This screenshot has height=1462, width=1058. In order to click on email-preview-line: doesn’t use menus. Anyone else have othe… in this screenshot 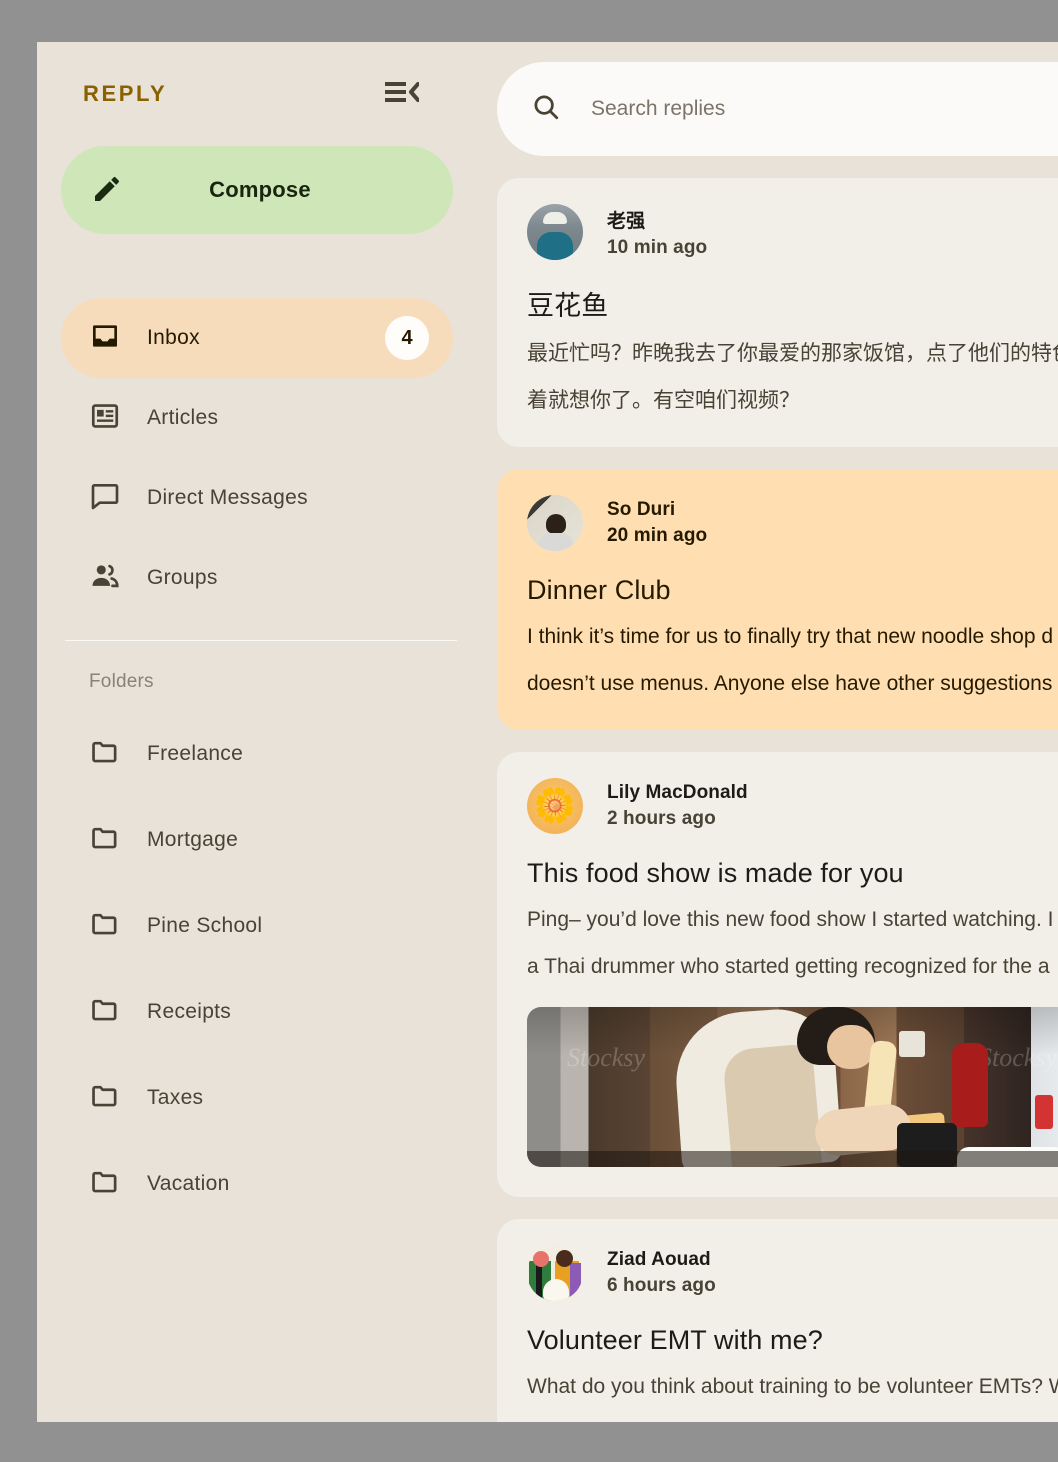, I will do `click(792, 683)`.